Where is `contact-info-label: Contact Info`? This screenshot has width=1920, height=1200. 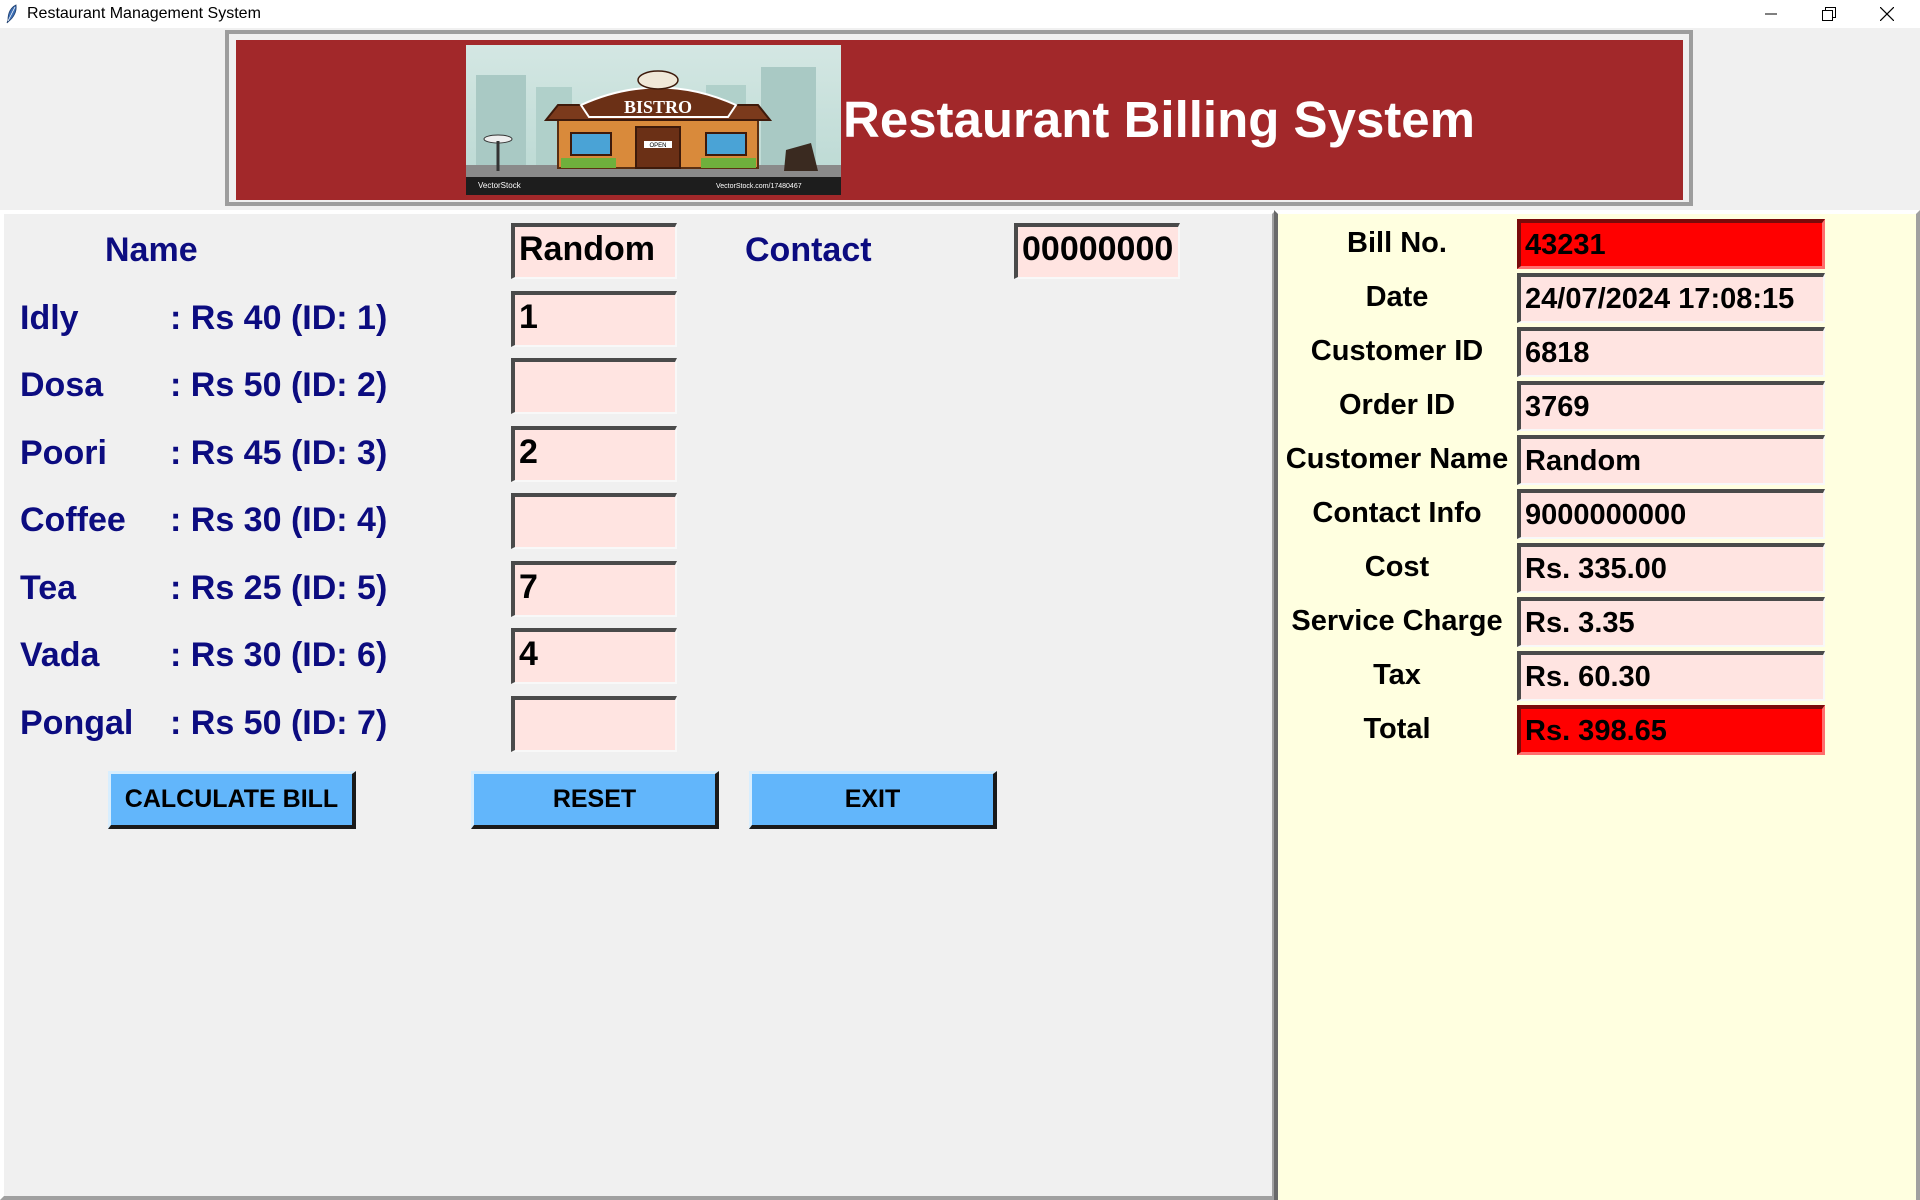 contact-info-label: Contact Info is located at coordinates (1397, 513).